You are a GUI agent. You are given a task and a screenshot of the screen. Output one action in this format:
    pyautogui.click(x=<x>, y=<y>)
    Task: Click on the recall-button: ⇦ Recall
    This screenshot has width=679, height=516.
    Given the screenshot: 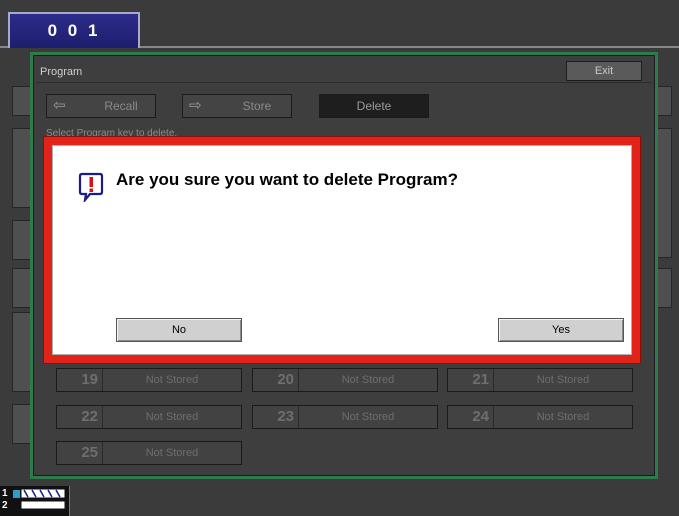 What is the action you would take?
    pyautogui.click(x=101, y=106)
    